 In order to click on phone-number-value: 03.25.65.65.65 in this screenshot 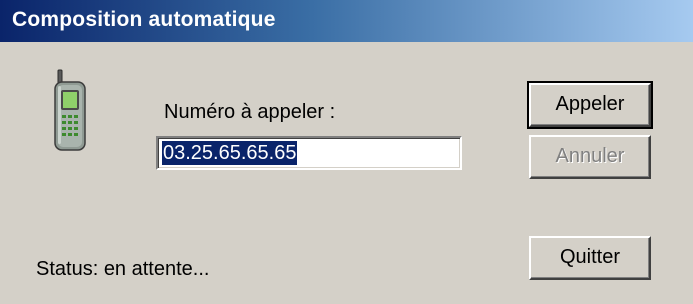, I will do `click(230, 153)`.